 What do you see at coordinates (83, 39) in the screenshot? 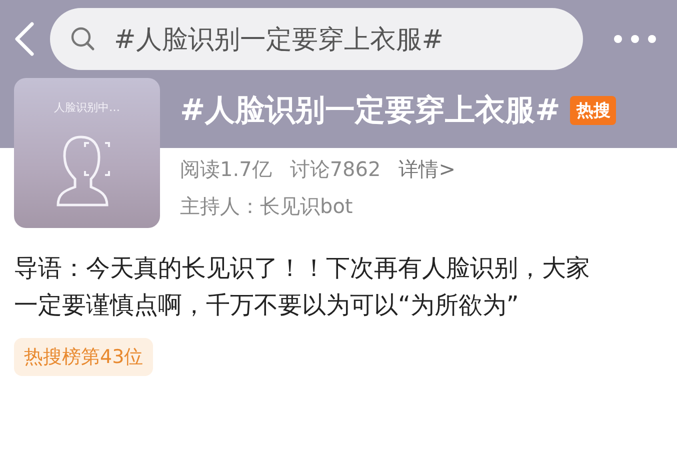
I see `search-icon` at bounding box center [83, 39].